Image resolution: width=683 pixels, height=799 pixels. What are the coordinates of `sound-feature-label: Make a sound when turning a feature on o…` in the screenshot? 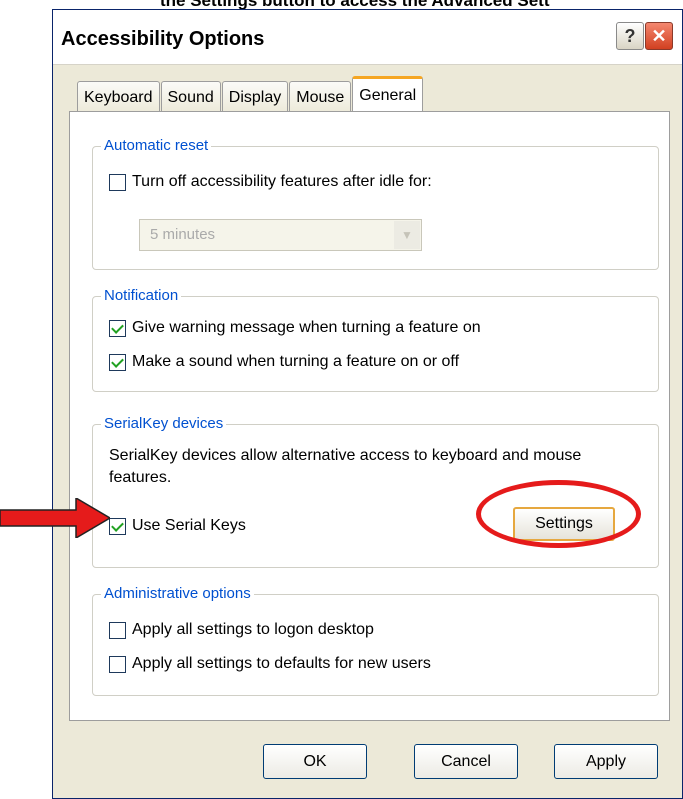 It's located at (296, 361).